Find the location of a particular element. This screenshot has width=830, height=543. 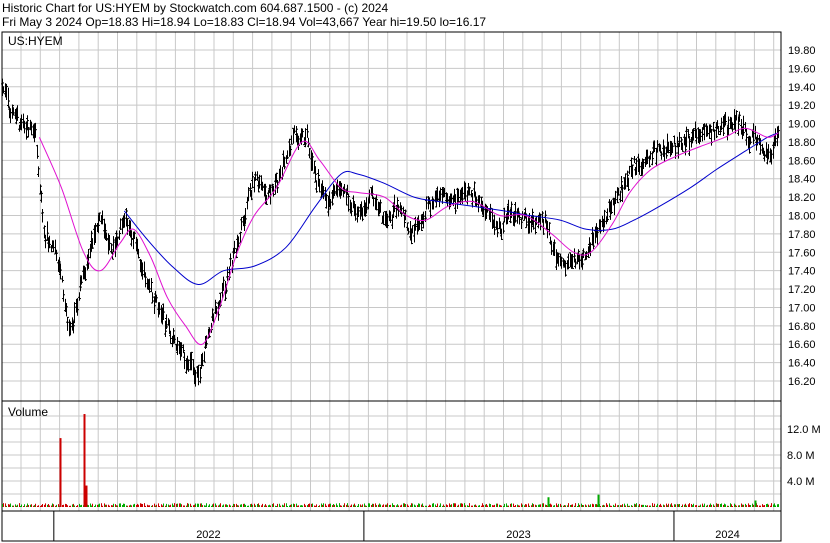

price-tick-label: 17.20 is located at coordinates (802, 290).